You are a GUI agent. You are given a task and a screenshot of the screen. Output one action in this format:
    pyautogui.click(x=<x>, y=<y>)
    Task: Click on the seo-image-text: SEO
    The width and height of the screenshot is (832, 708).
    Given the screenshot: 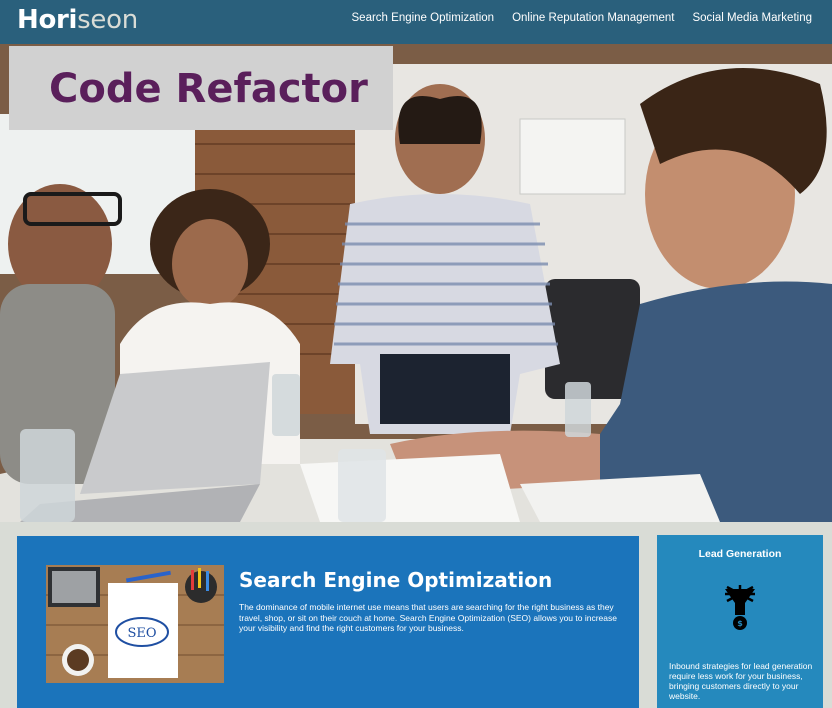 What is the action you would take?
    pyautogui.click(x=141, y=633)
    